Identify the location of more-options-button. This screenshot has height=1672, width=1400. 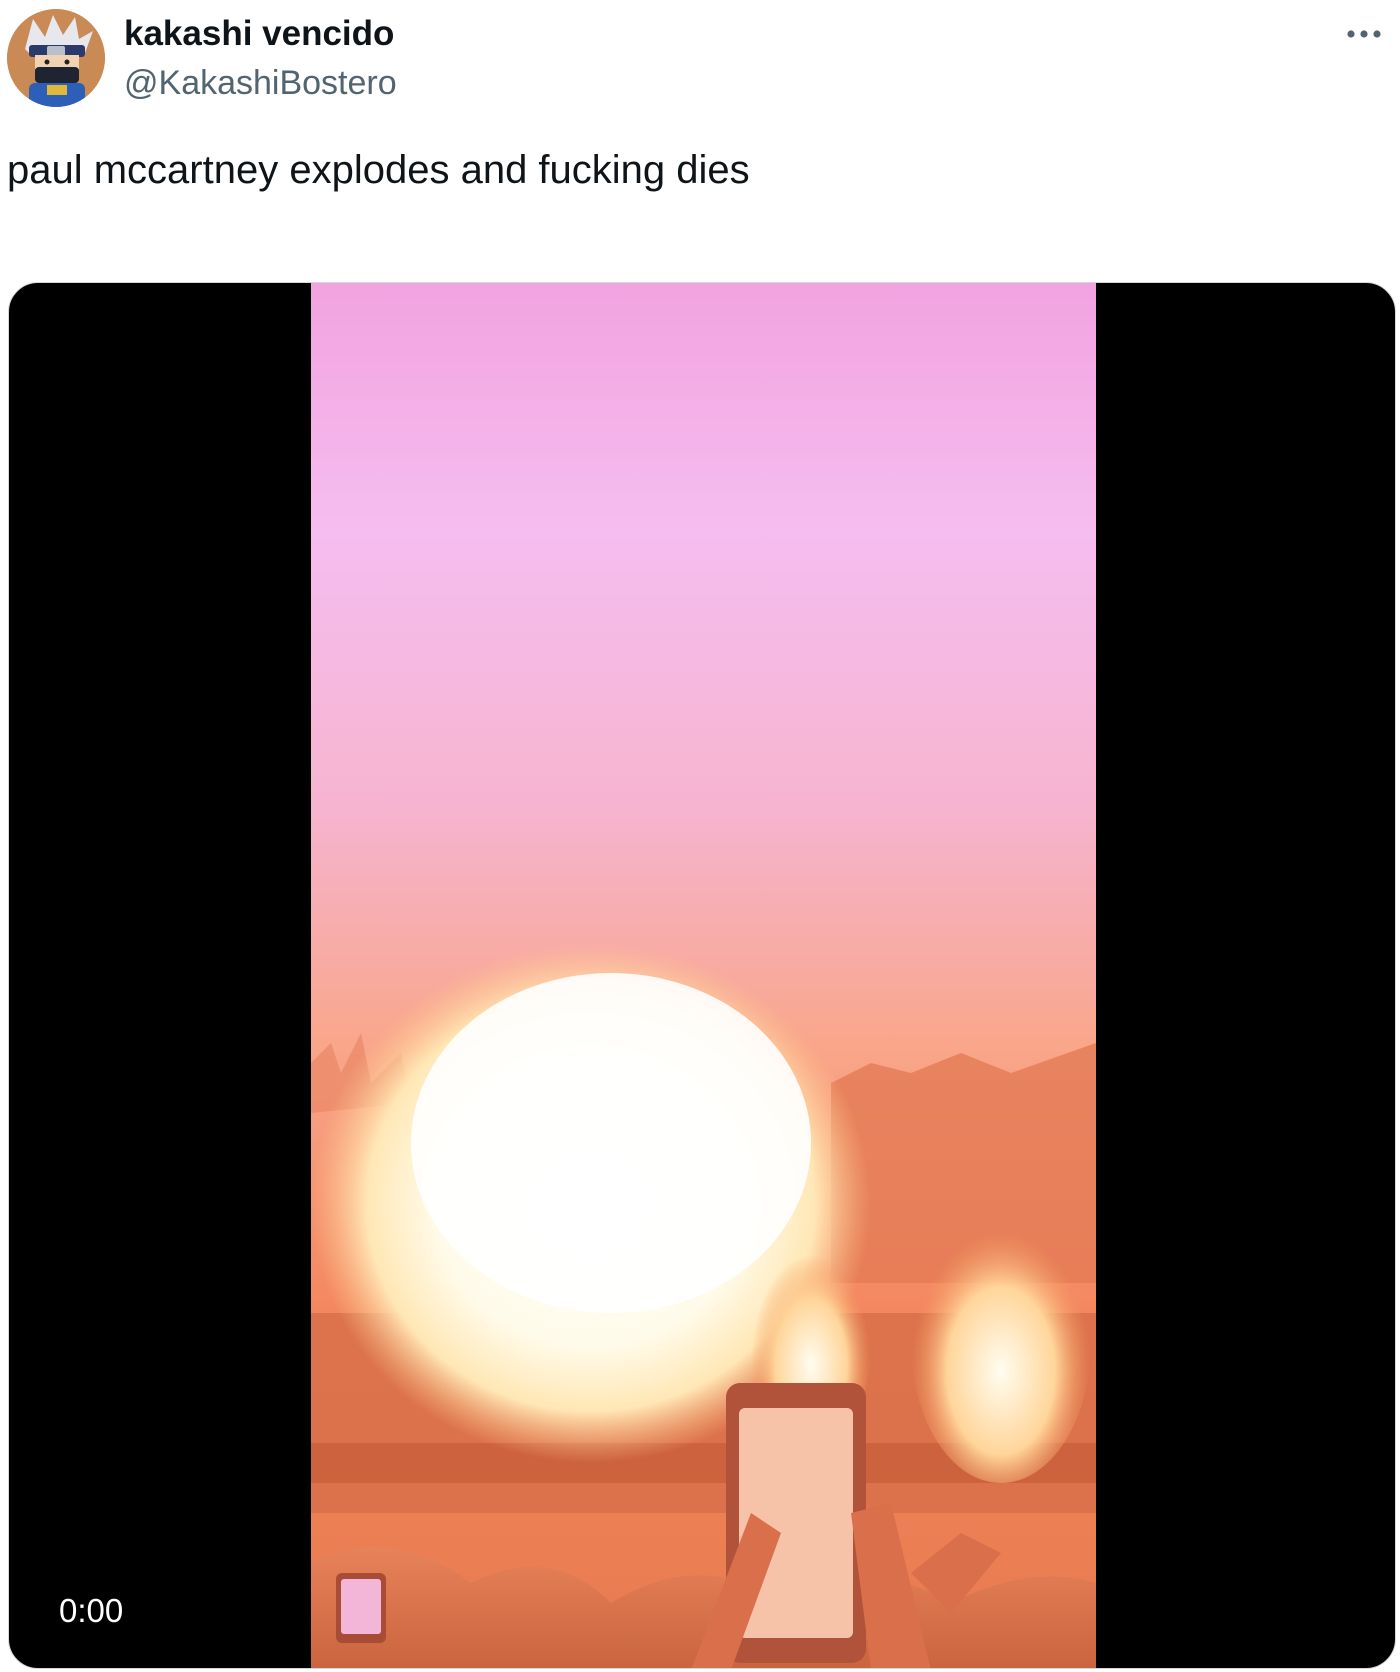
(1364, 34).